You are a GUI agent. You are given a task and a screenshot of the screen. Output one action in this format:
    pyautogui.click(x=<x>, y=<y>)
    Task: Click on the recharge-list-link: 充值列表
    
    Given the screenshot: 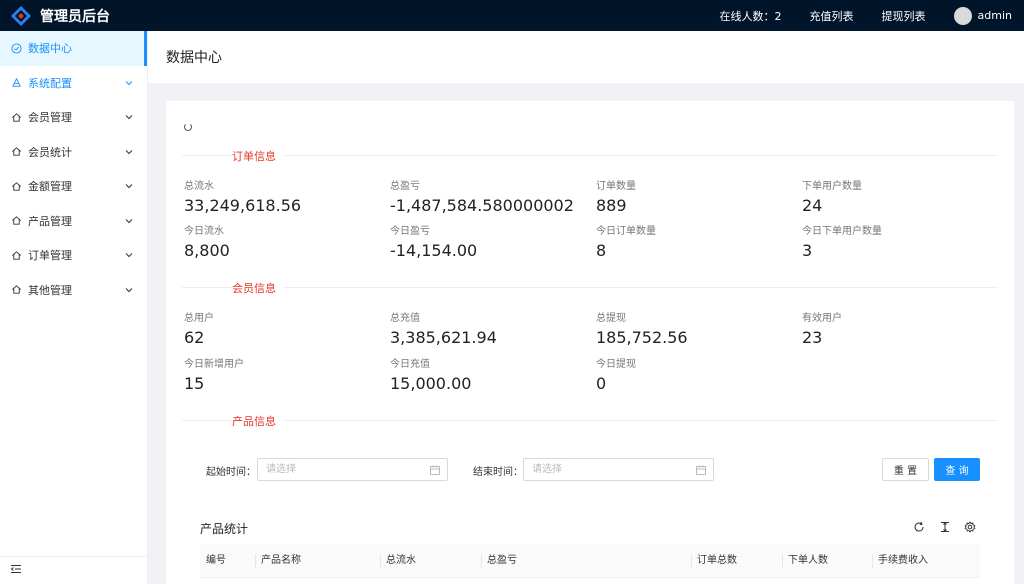 What is the action you would take?
    pyautogui.click(x=832, y=16)
    